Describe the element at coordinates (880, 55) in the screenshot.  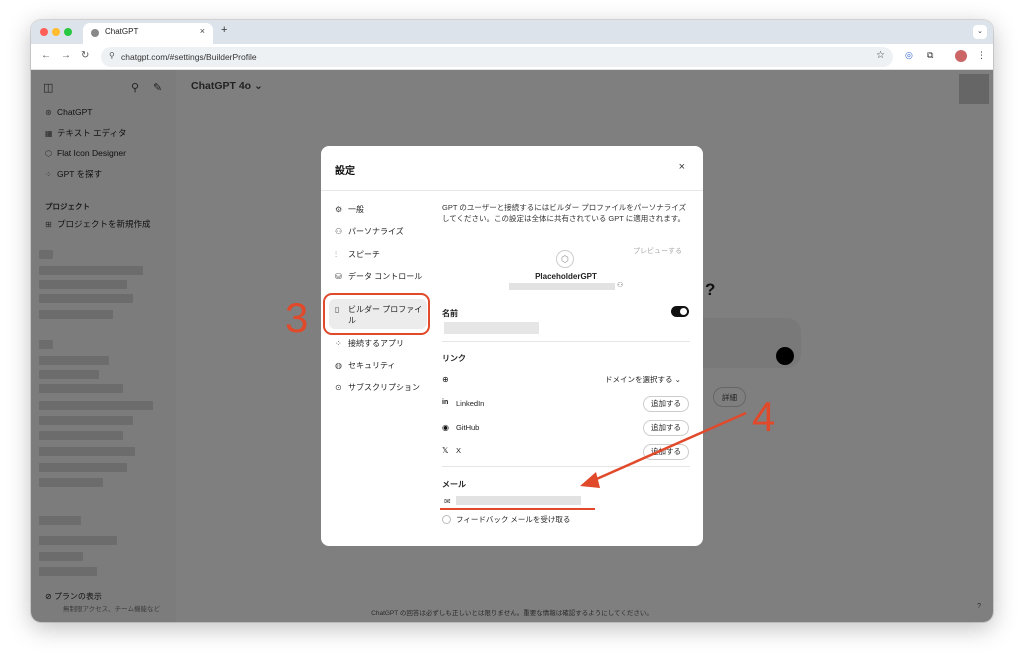
I see `bookmark-star-icon: ☆` at that location.